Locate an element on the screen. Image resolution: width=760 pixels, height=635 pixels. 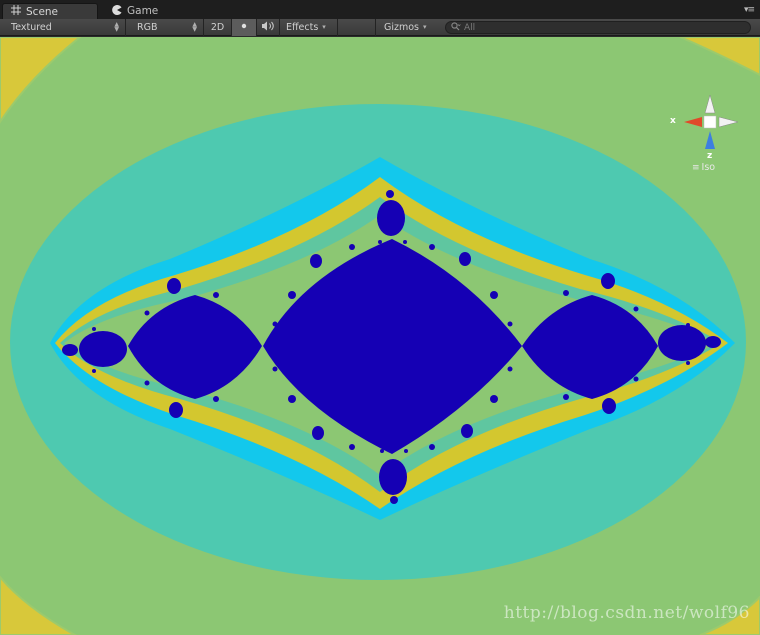
scene-audio-button is located at coordinates (268, 27).